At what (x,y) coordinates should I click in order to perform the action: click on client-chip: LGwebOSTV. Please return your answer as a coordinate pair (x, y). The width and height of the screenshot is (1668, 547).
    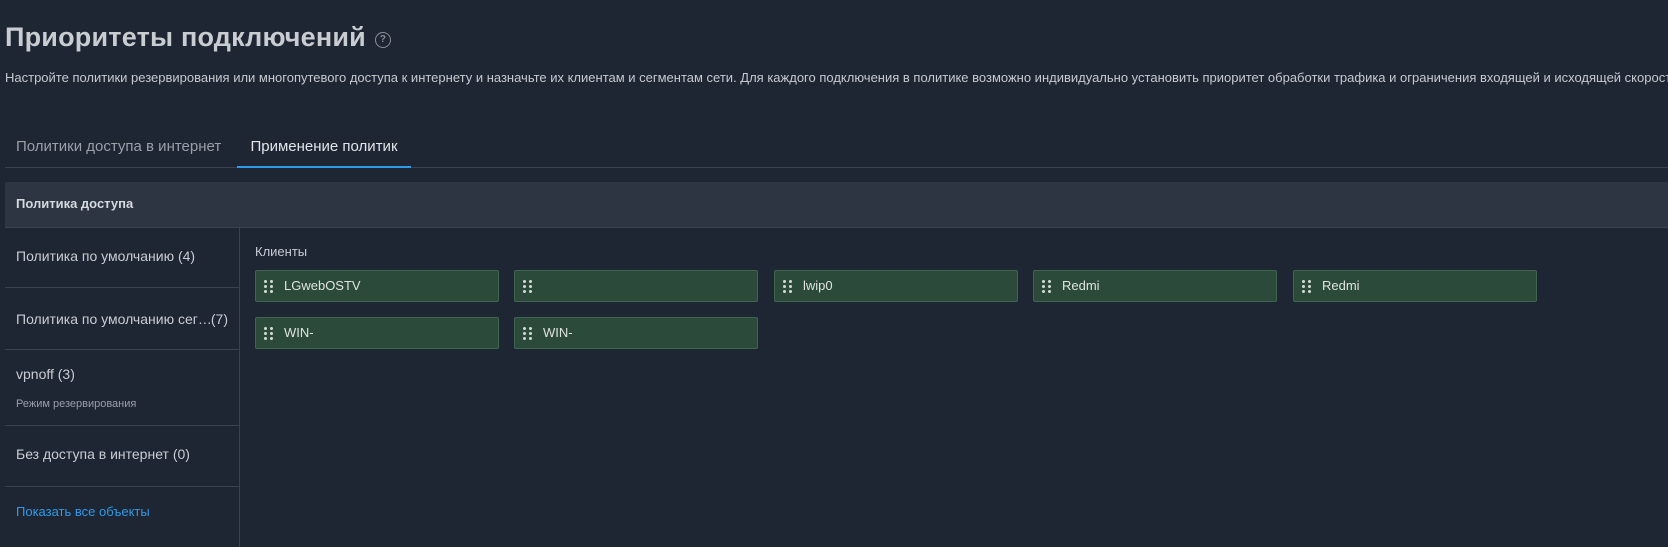
    Looking at the image, I should click on (377, 286).